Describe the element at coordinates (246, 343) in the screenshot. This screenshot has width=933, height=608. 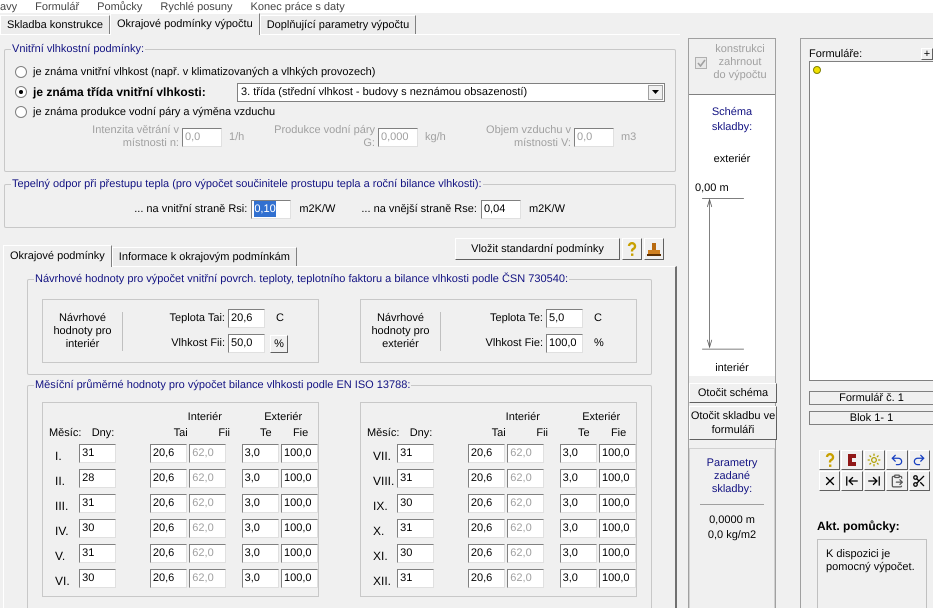
I see `input-field: 50,0` at that location.